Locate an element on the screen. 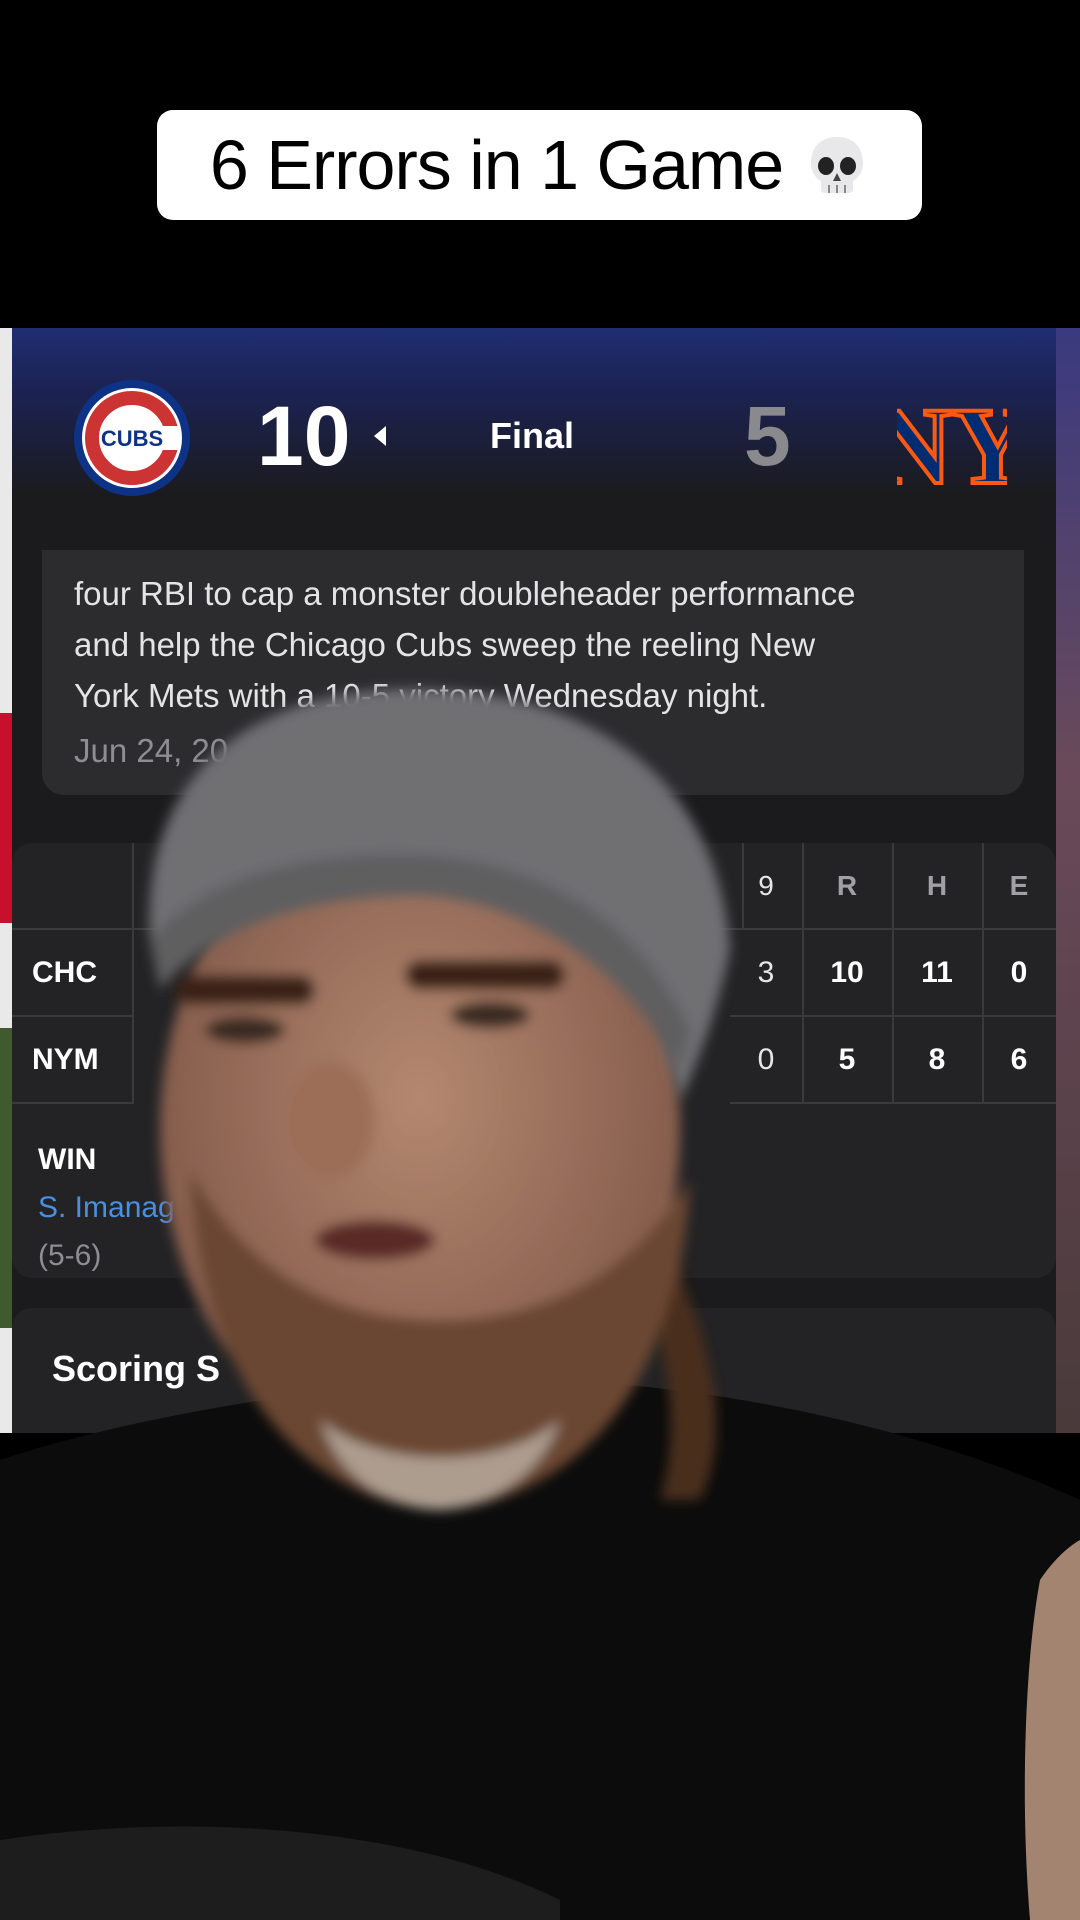  mets-logo-icon: NY is located at coordinates (952, 440).